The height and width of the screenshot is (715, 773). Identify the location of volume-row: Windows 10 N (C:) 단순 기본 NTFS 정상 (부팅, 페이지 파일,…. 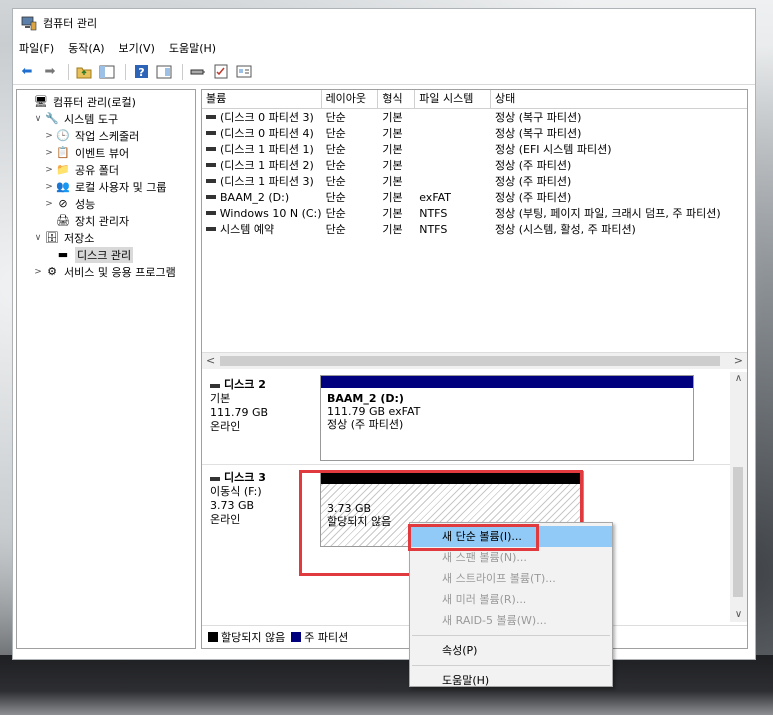
(474, 213).